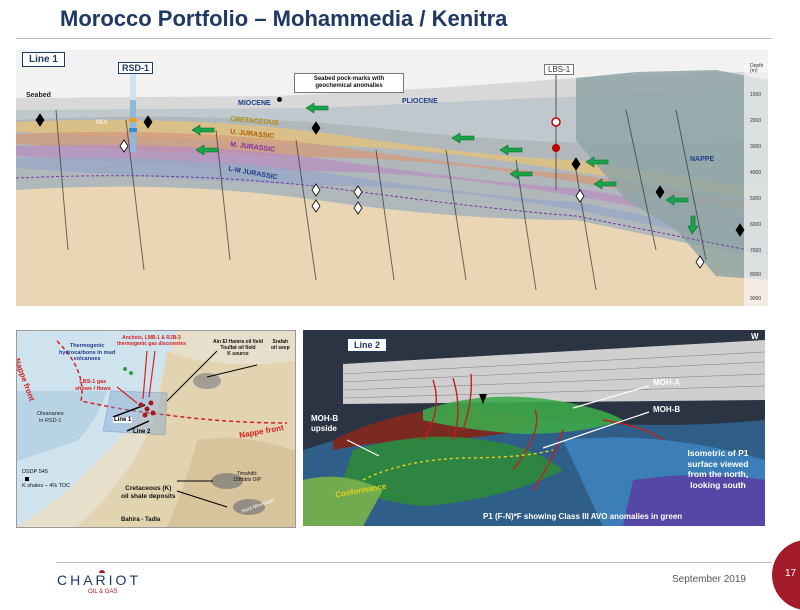  I want to click on map-timahdit-label: Timahdit: 15Bbbls OIP, so click(247, 477).